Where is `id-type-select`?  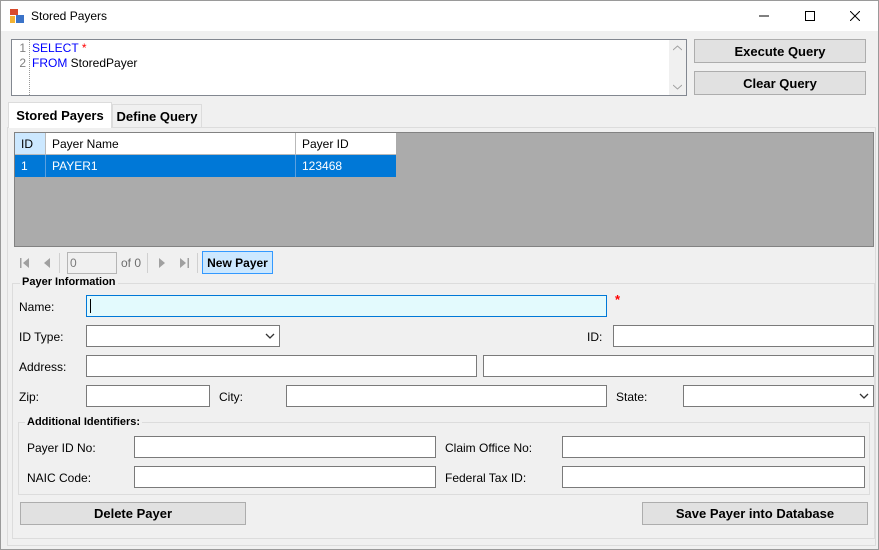 id-type-select is located at coordinates (183, 336).